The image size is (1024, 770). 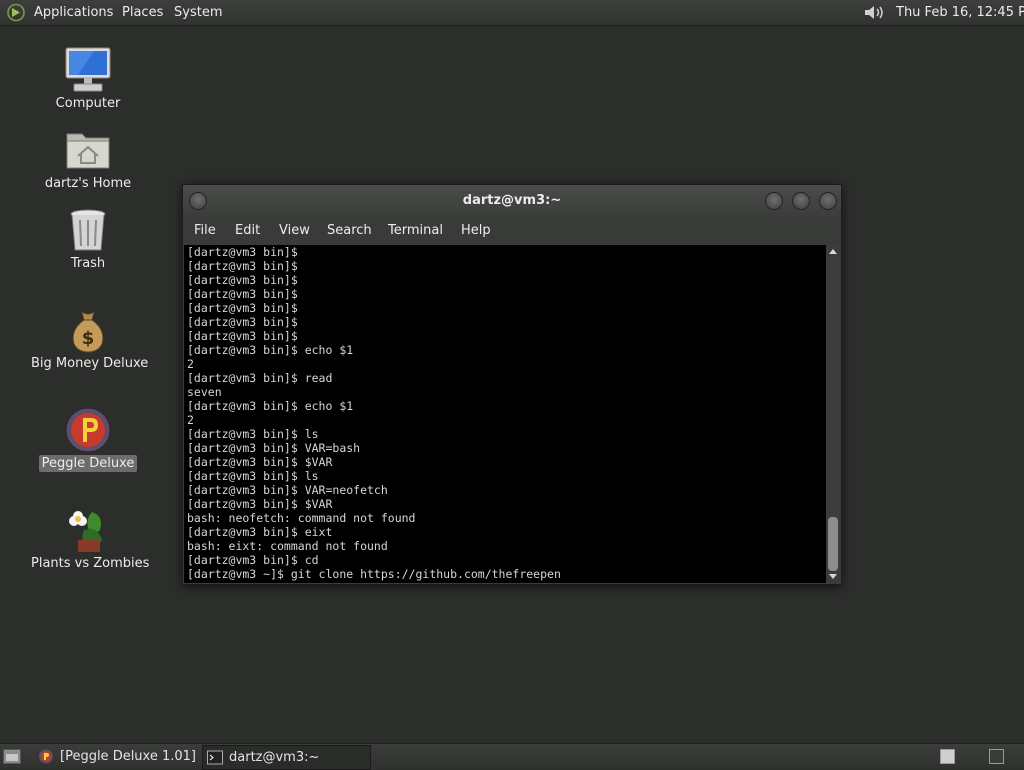 I want to click on window-titlebar: dartz@vm3:~, so click(x=512, y=201).